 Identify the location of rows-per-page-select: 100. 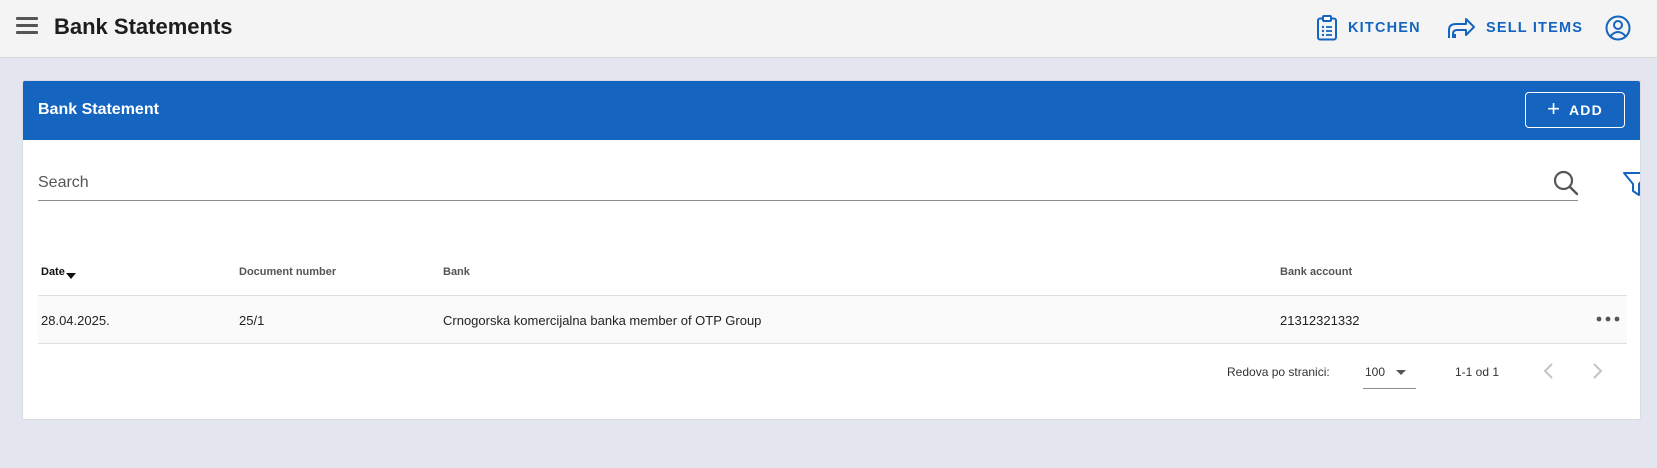
(1389, 372).